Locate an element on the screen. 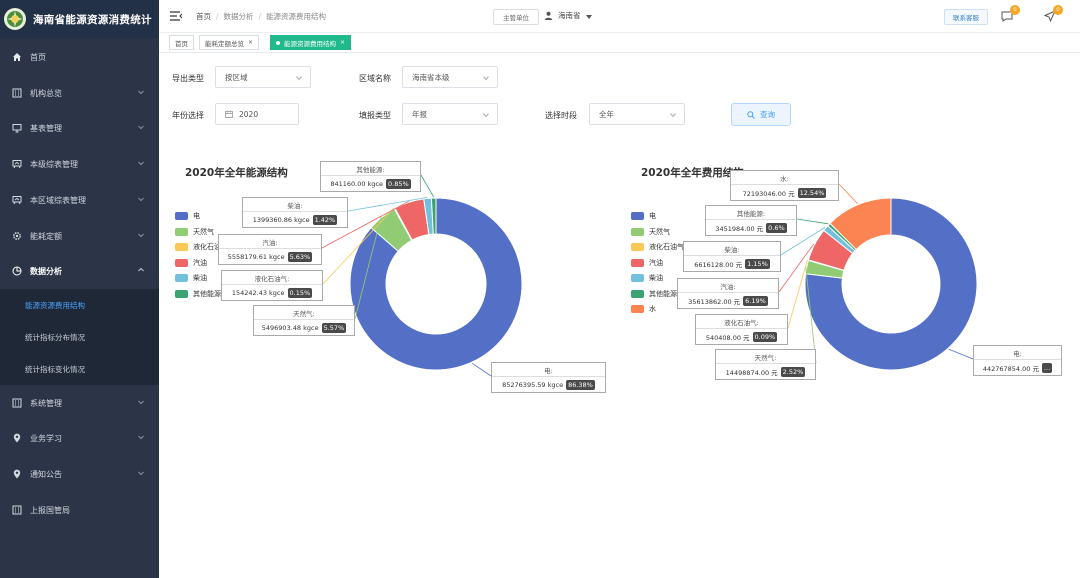 Image resolution: width=1080 pixels, height=578 pixels. data-label-percent: 0.6% is located at coordinates (776, 227).